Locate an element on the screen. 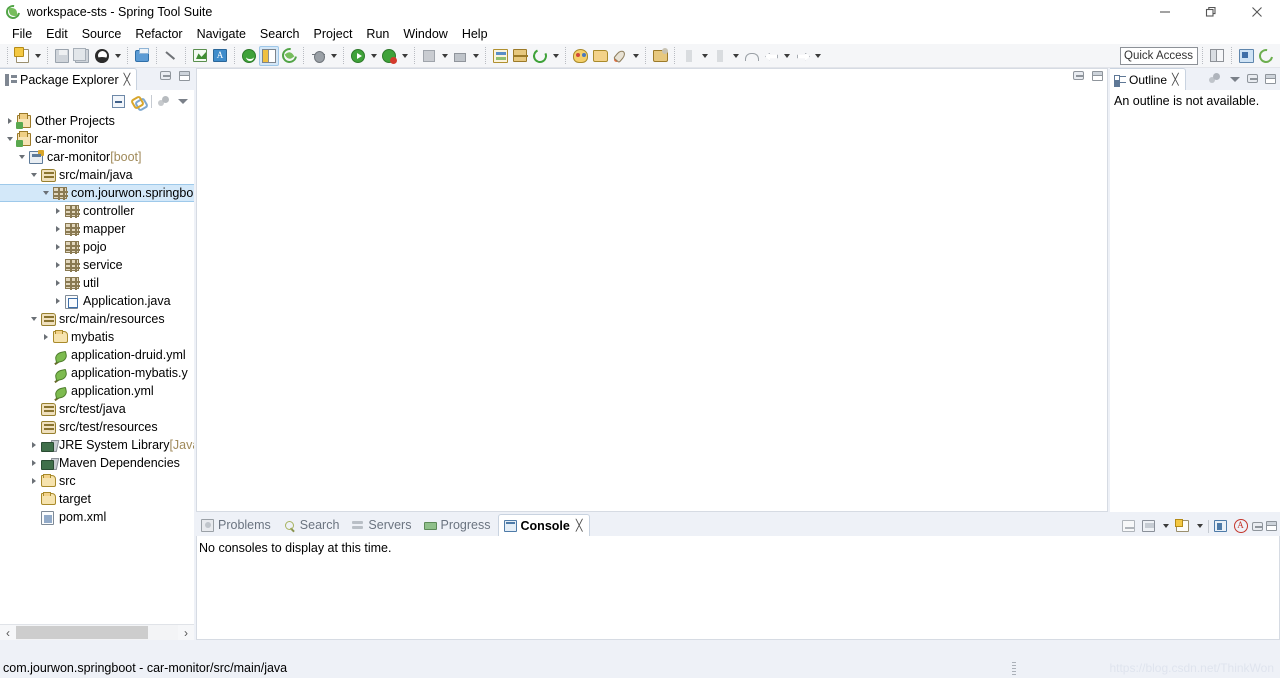  open-type-icon is located at coordinates (500, 56).